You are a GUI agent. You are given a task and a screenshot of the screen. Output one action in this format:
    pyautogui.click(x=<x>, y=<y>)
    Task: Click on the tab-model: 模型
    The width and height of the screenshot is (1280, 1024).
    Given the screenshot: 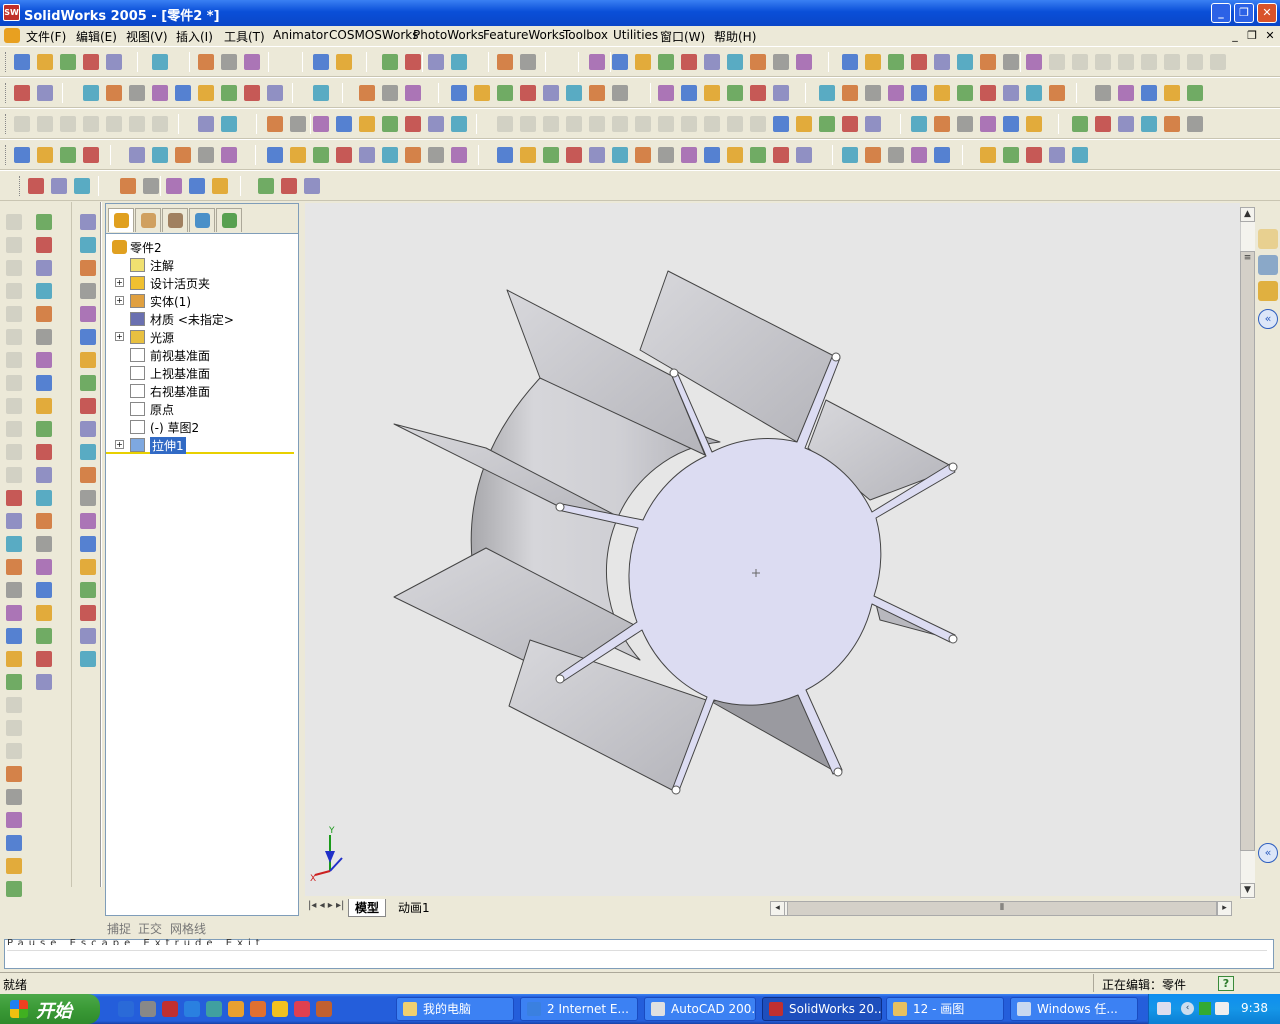 What is the action you would take?
    pyautogui.click(x=367, y=908)
    